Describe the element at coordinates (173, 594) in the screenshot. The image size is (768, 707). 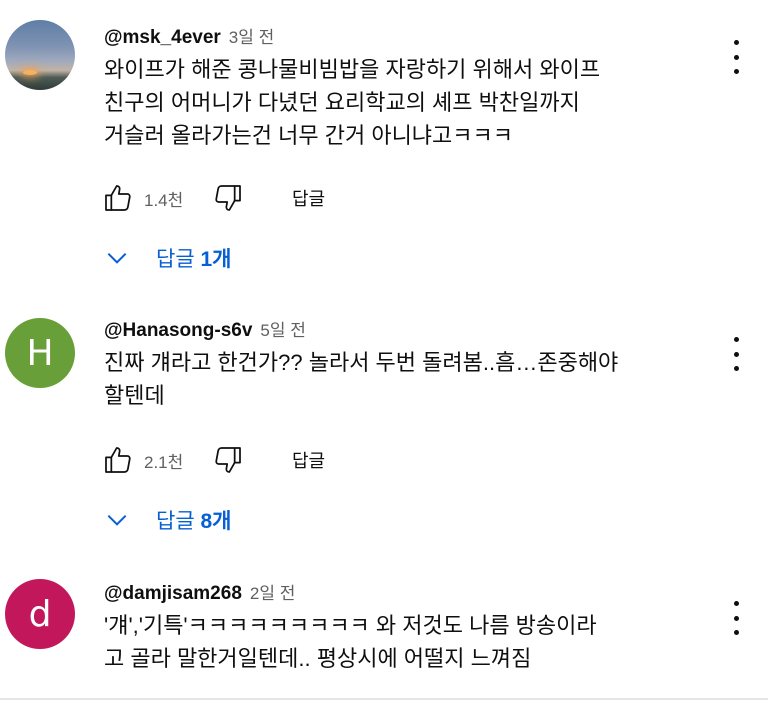
I see `comment-author: @damjisam268` at that location.